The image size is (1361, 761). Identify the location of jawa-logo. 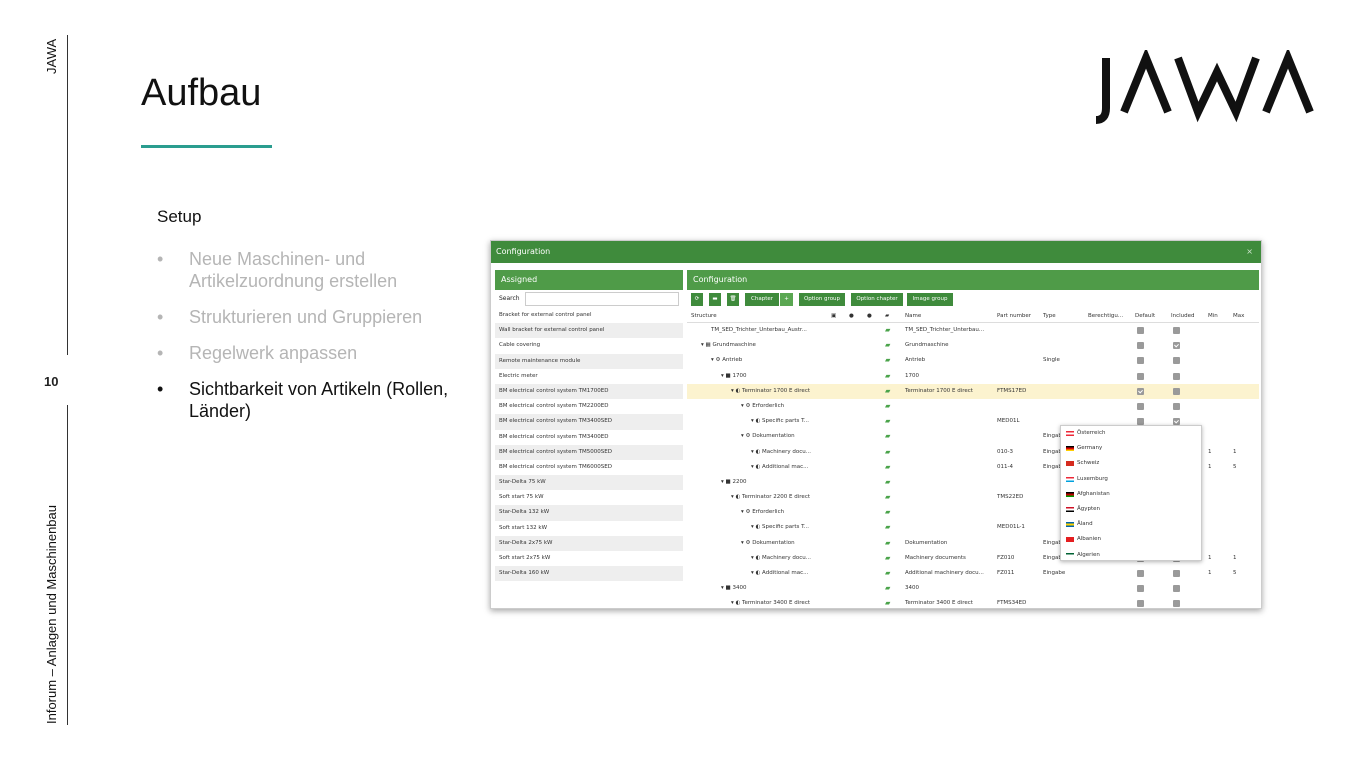
(1208, 88).